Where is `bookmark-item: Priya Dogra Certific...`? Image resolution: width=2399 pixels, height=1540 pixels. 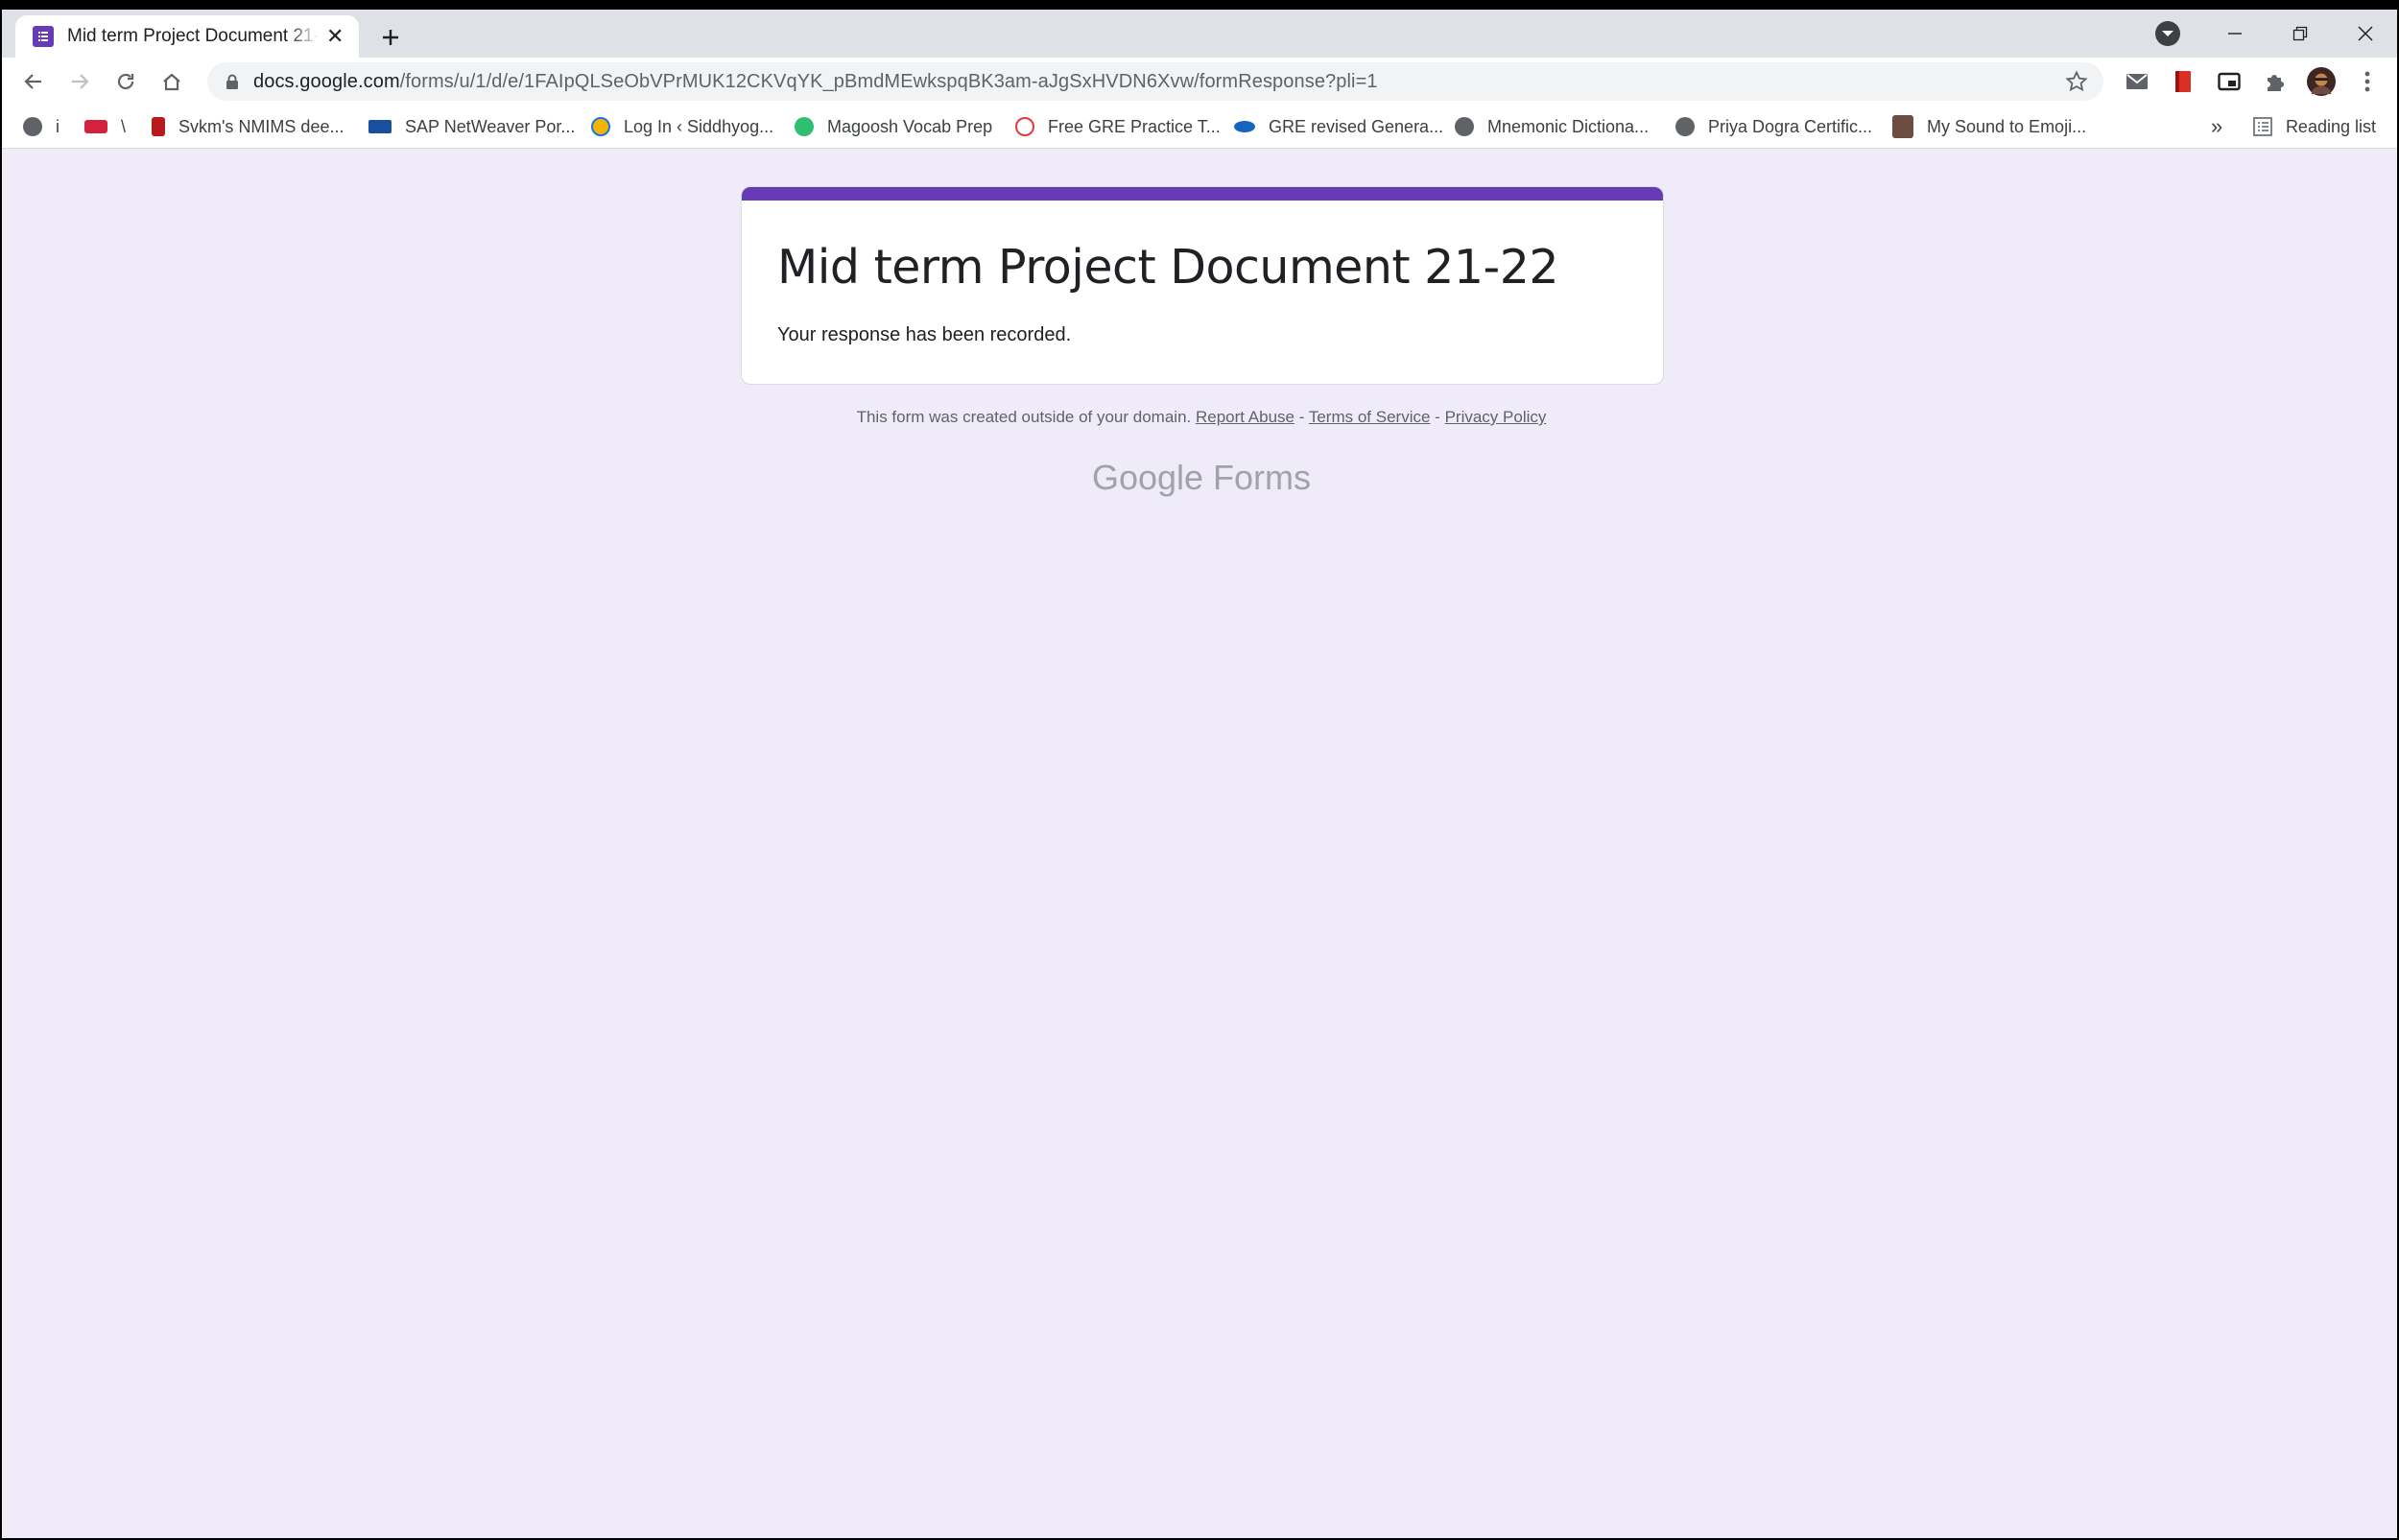 bookmark-item: Priya Dogra Certific... is located at coordinates (1774, 127).